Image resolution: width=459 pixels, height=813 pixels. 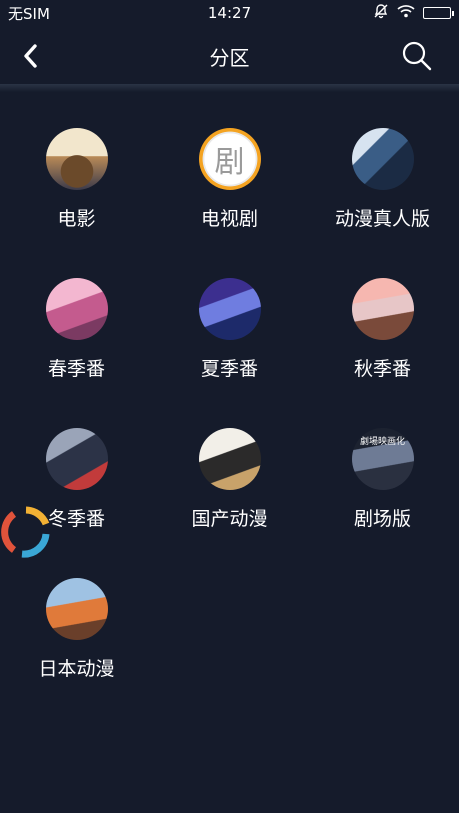 What do you see at coordinates (229, 519) in the screenshot?
I see `category-label: 国产动漫` at bounding box center [229, 519].